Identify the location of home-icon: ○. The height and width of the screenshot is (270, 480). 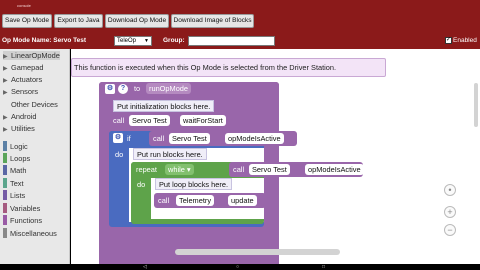
(237, 267).